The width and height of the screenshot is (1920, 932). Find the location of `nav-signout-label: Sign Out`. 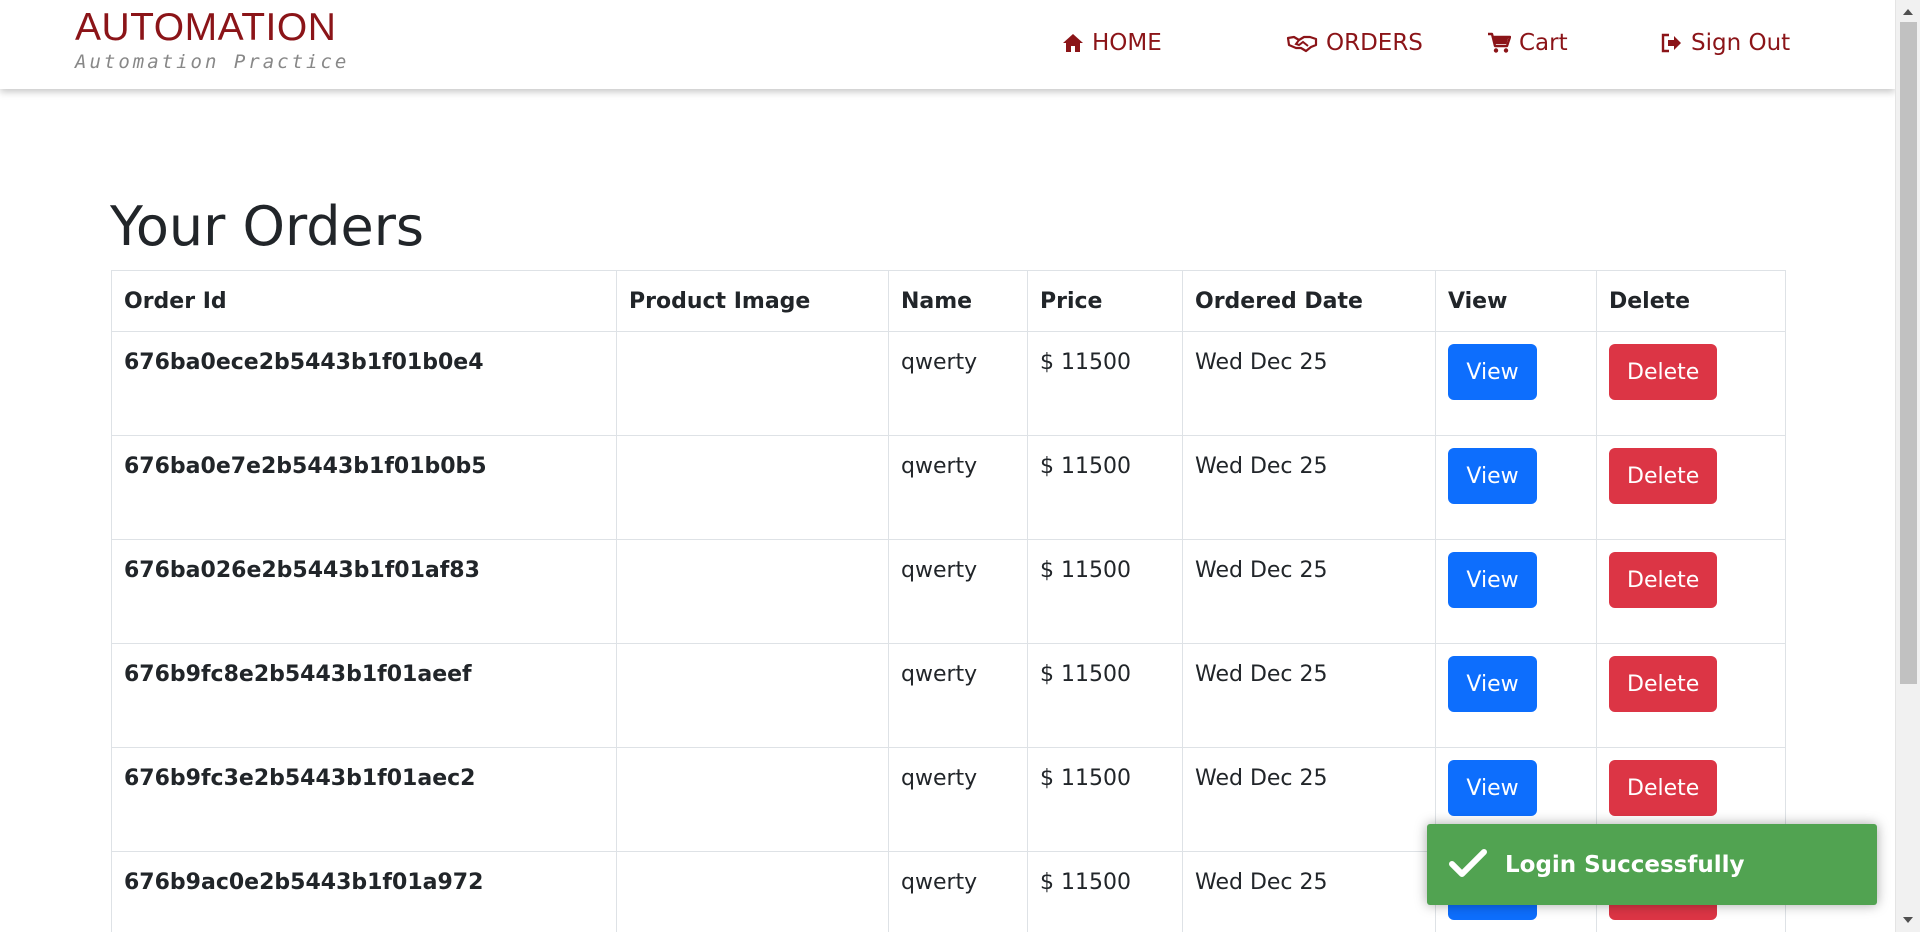

nav-signout-label: Sign Out is located at coordinates (1741, 43).